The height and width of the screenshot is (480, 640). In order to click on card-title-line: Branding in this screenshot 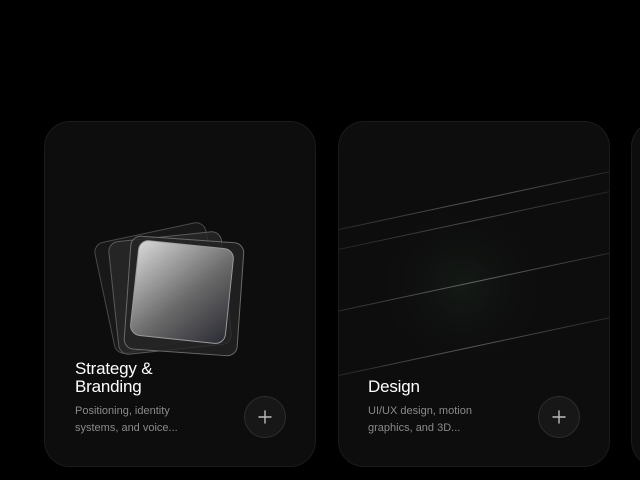, I will do `click(108, 386)`.